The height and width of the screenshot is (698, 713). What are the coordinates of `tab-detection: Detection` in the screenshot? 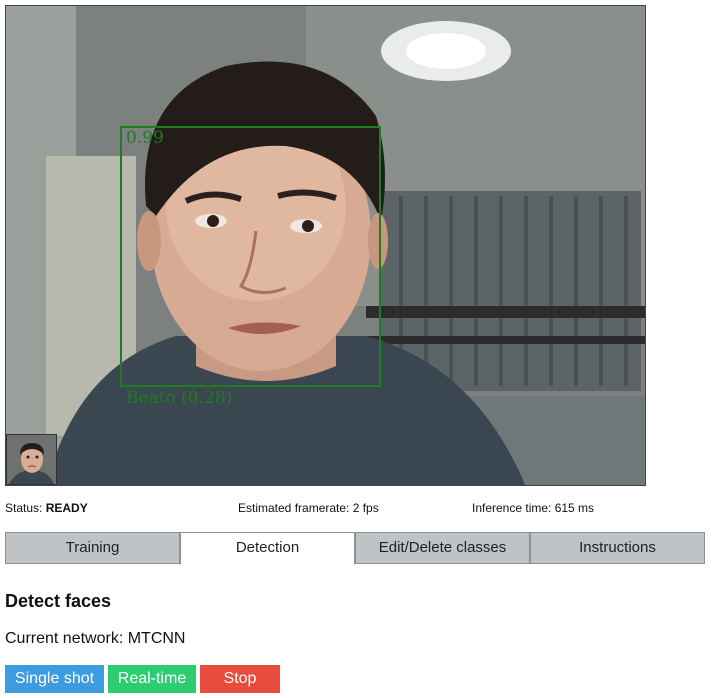 It's located at (267, 548).